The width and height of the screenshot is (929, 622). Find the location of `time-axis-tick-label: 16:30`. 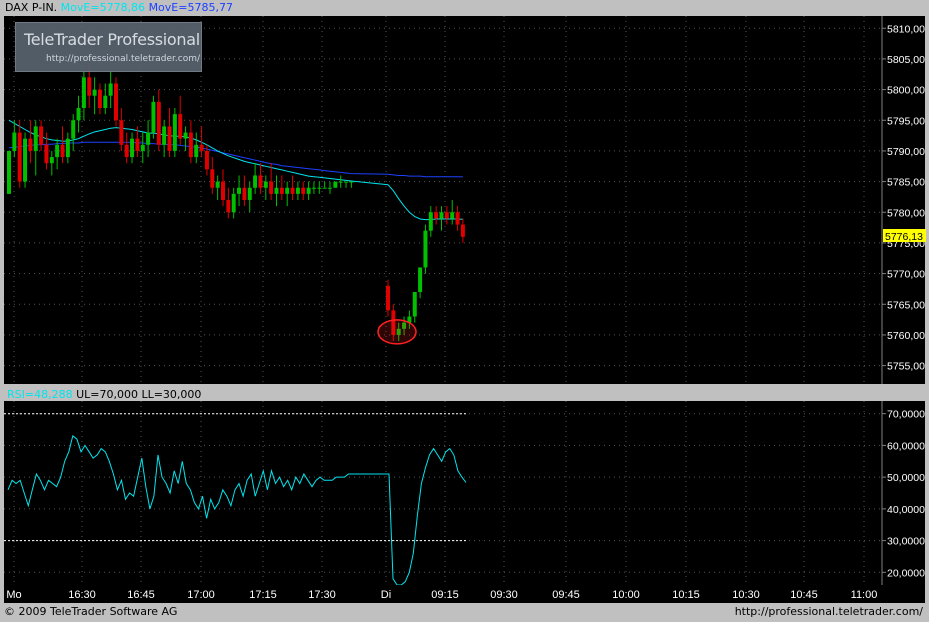

time-axis-tick-label: 16:30 is located at coordinates (82, 595).